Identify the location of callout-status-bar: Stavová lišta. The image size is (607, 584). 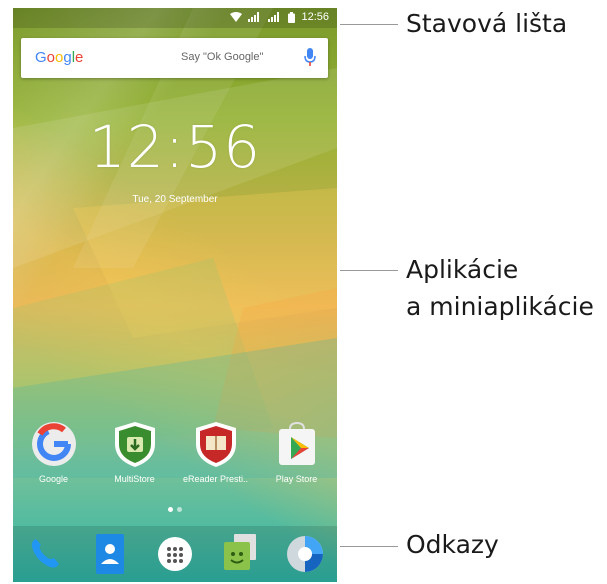
(487, 23).